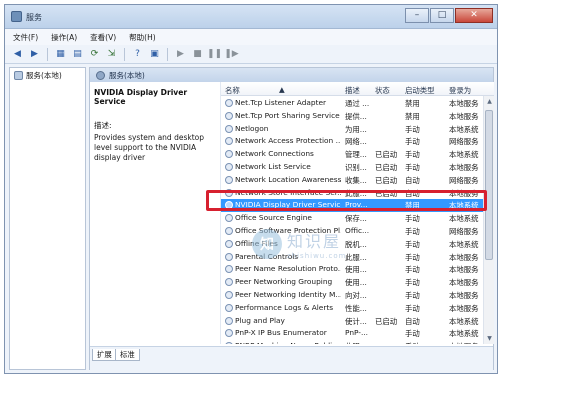 This screenshot has width=584, height=415. What do you see at coordinates (60, 54) in the screenshot?
I see `console-tree-icon: ▦` at bounding box center [60, 54].